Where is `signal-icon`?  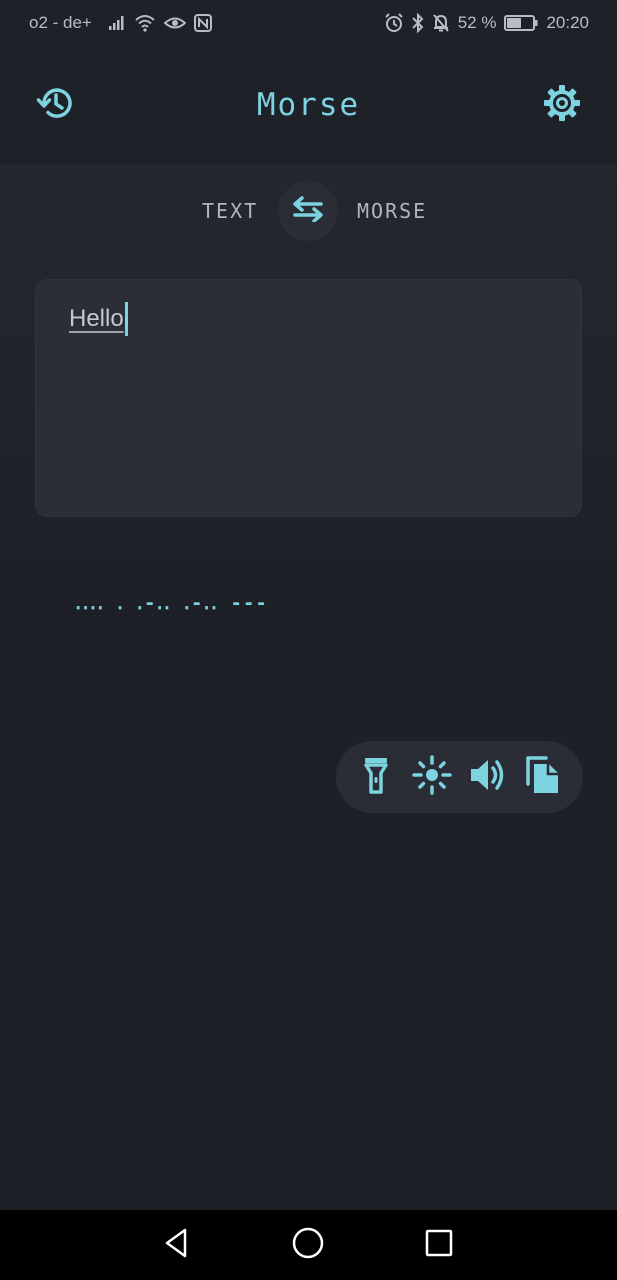
signal-icon is located at coordinates (117, 23).